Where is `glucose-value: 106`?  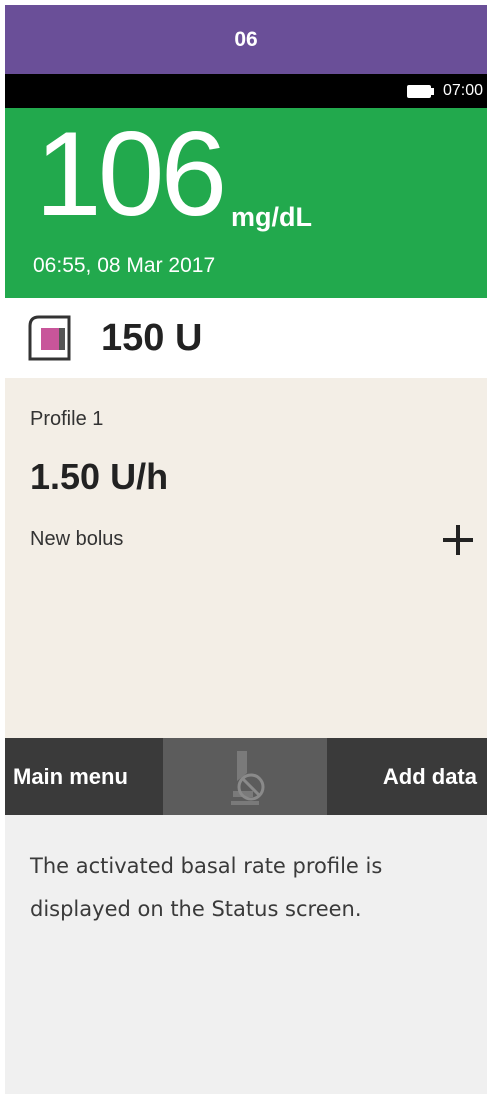
glucose-value: 106 is located at coordinates (131, 174).